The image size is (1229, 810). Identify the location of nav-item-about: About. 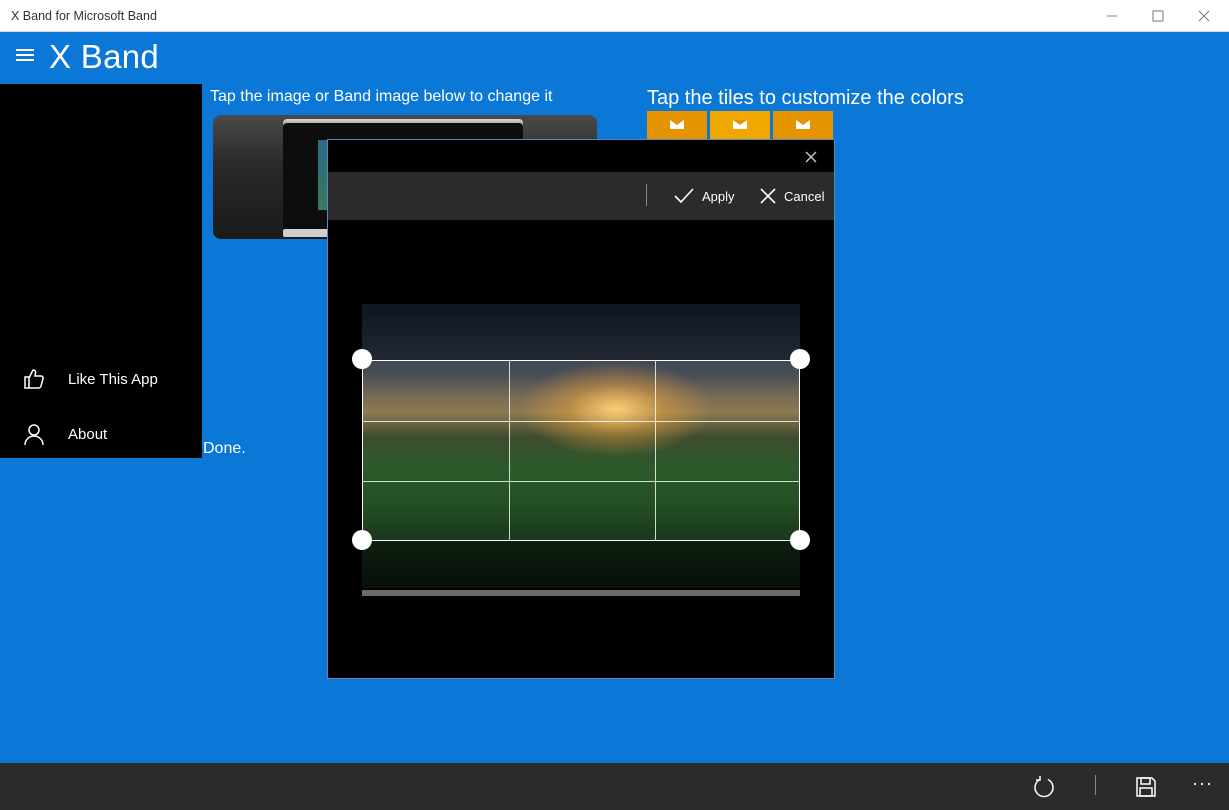
(101, 434).